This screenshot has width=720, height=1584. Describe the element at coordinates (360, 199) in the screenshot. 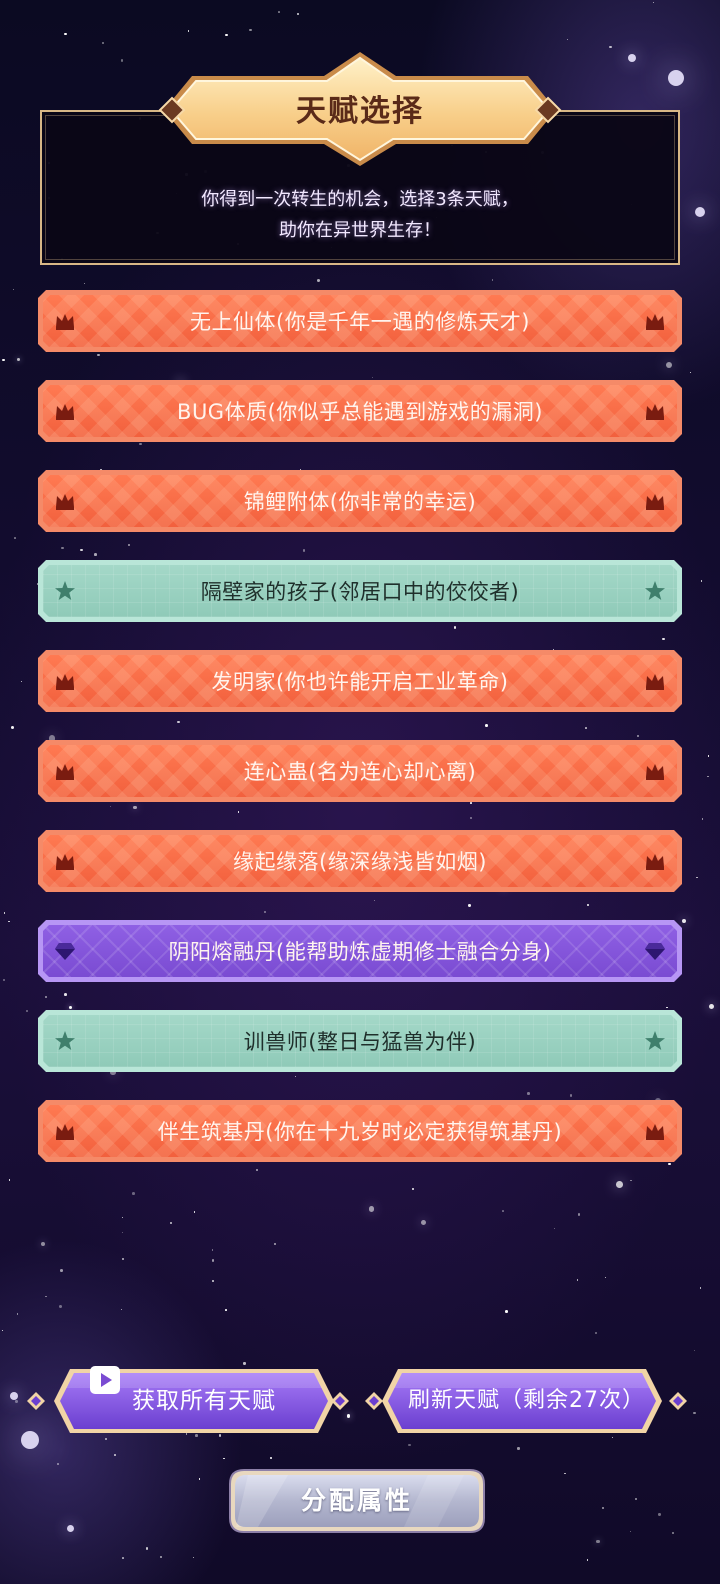

I see `intro-line-1: 你得到一次转生的机会，选择3条天赋，` at that location.